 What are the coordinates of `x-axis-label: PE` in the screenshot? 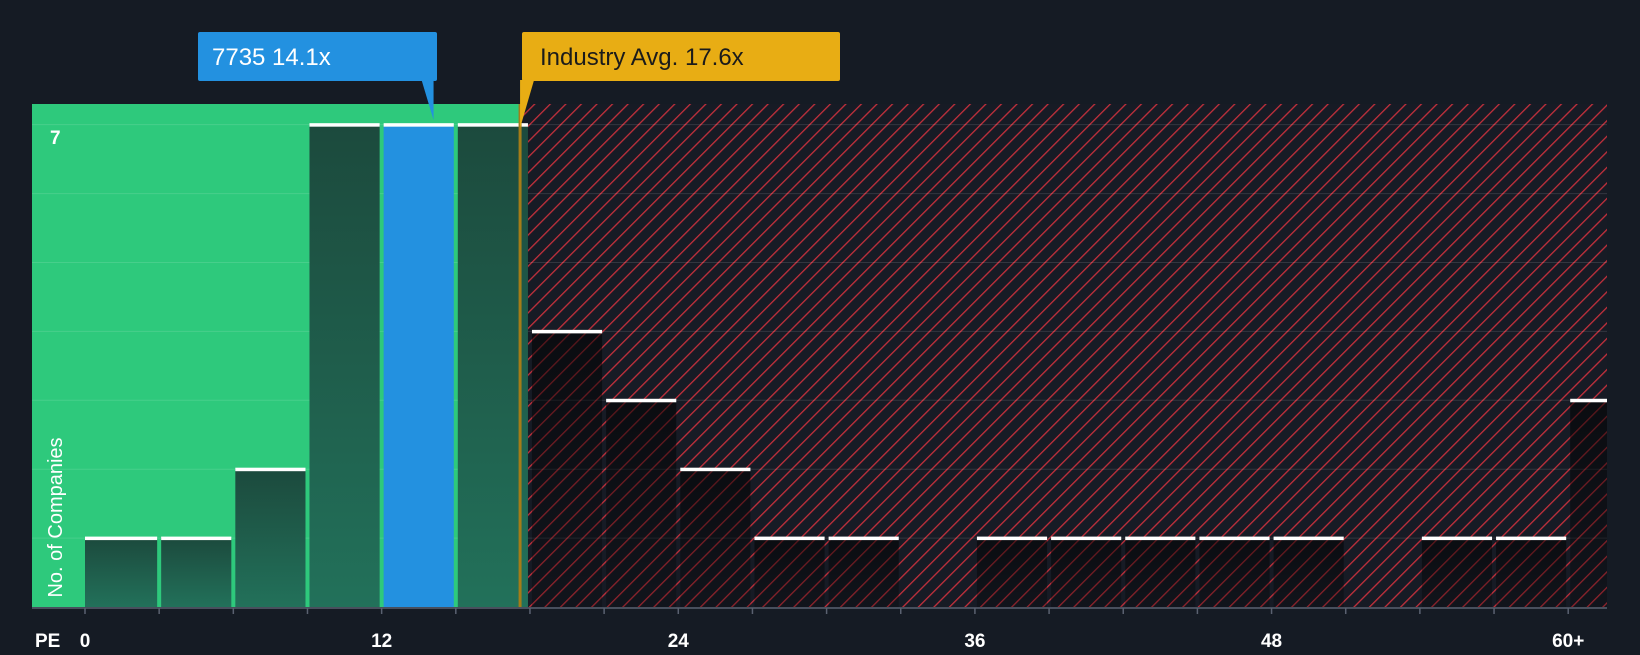 It's located at (47, 640).